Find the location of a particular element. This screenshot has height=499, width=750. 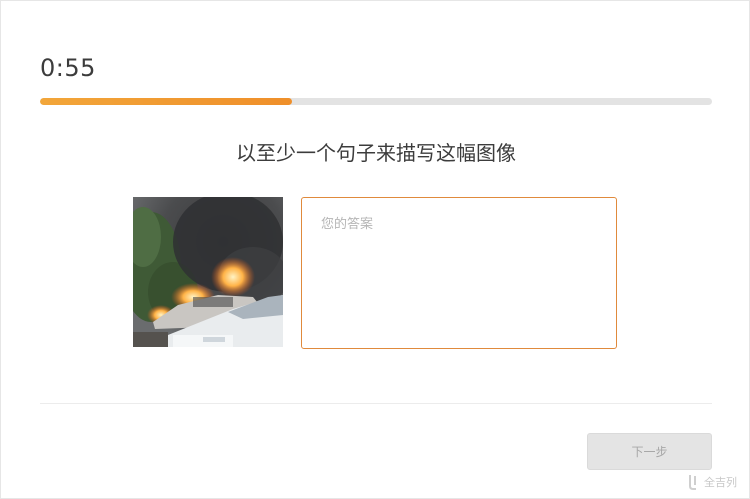

answer-input is located at coordinates (459, 273).